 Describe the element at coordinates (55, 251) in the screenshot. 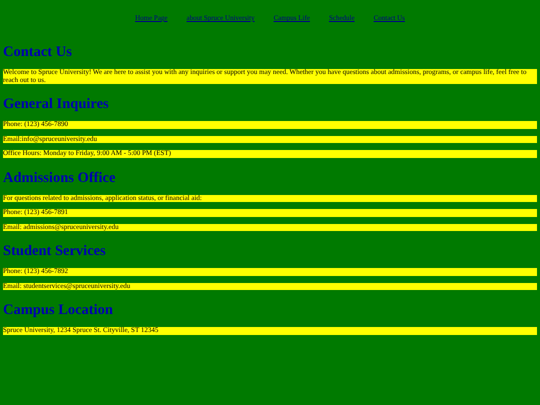

I see `section-heading: Student Services` at that location.